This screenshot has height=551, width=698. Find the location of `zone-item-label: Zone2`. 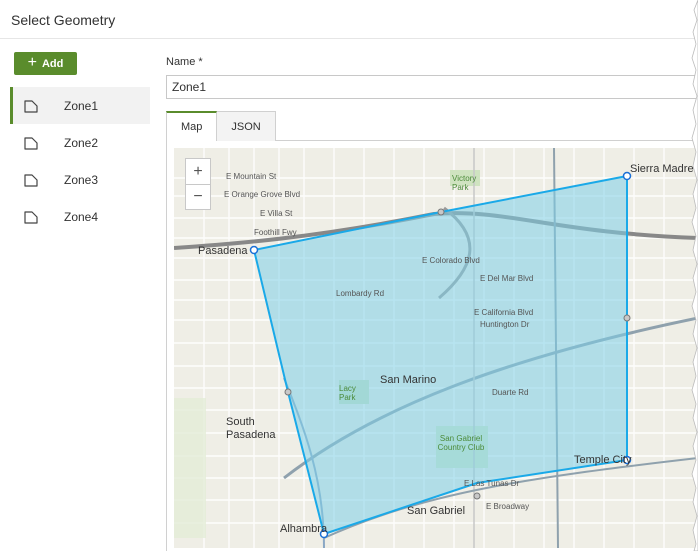

zone-item-label: Zone2 is located at coordinates (81, 142).